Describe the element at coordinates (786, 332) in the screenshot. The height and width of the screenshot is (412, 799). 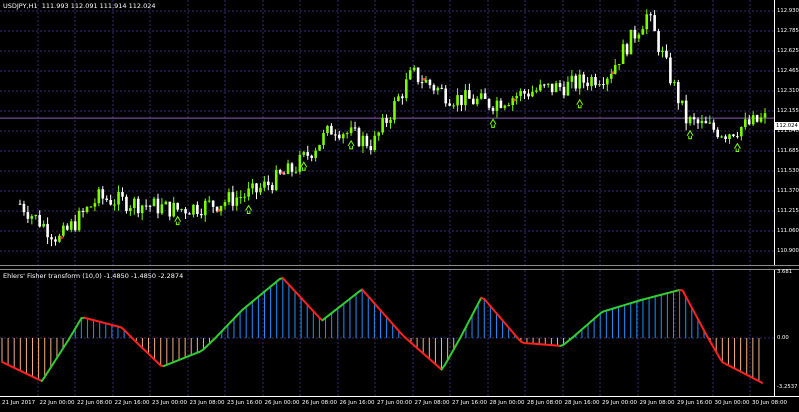
I see `indicator-scale: 3.681 0.00 -3.2537` at that location.